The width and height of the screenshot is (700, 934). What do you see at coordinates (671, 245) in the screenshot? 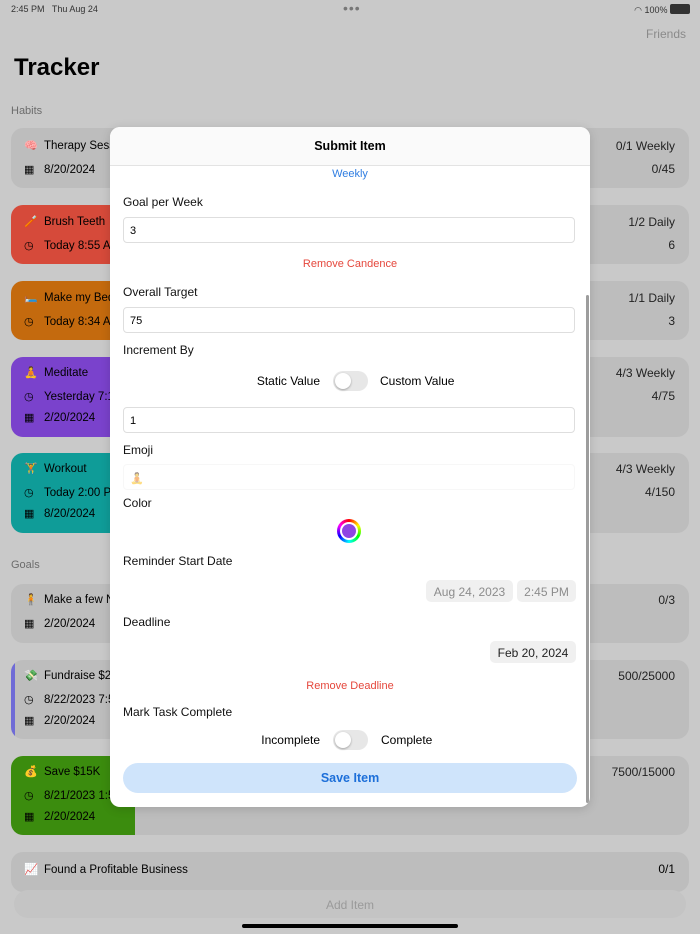
I see `habit-total: 6` at bounding box center [671, 245].